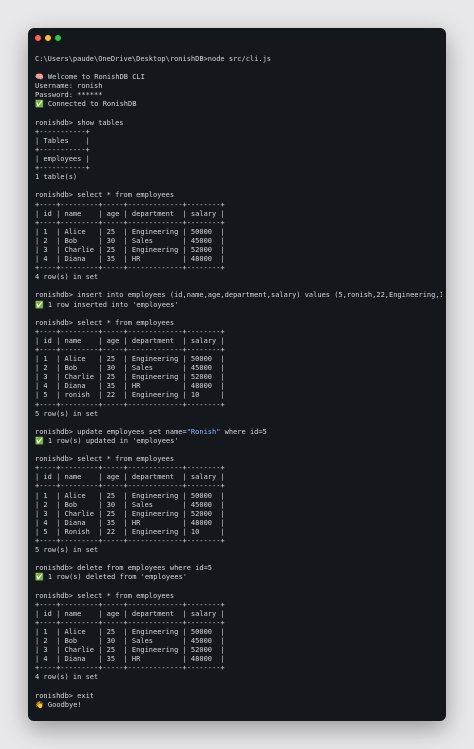 This screenshot has width=474, height=749. I want to click on minimize-window-button, so click(48, 38).